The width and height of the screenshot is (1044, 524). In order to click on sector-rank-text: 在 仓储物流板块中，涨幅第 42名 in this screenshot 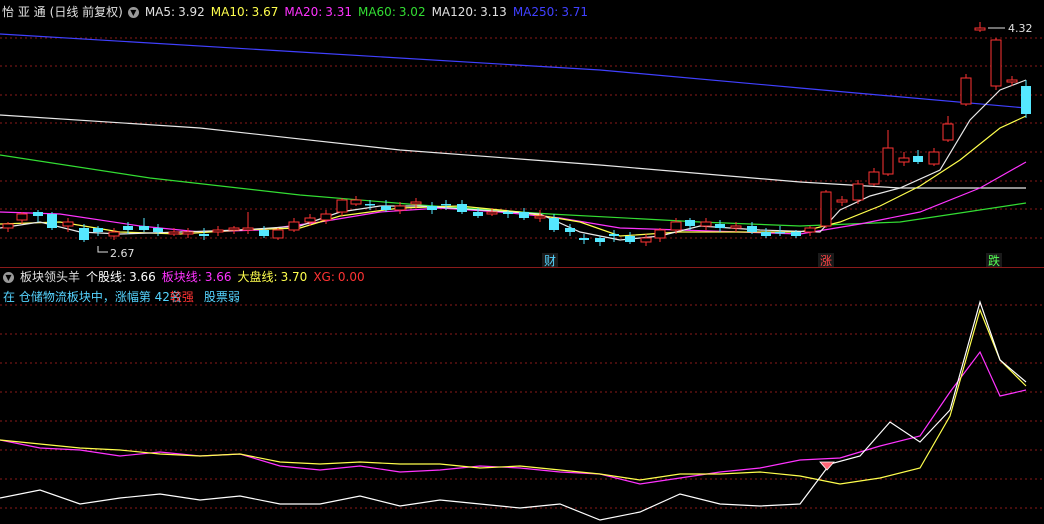, I will do `click(92, 297)`.